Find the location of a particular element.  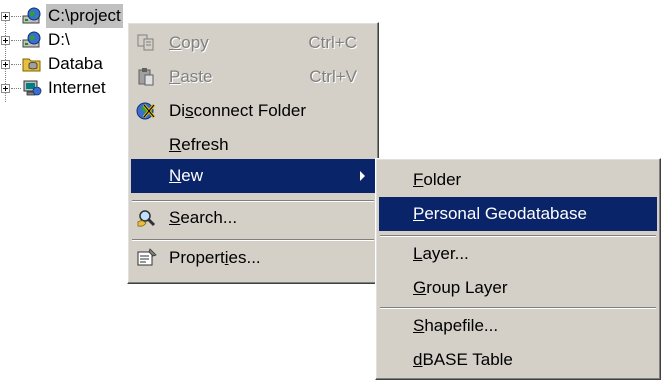

menu-item-refresh: Refresh is located at coordinates (253, 145).